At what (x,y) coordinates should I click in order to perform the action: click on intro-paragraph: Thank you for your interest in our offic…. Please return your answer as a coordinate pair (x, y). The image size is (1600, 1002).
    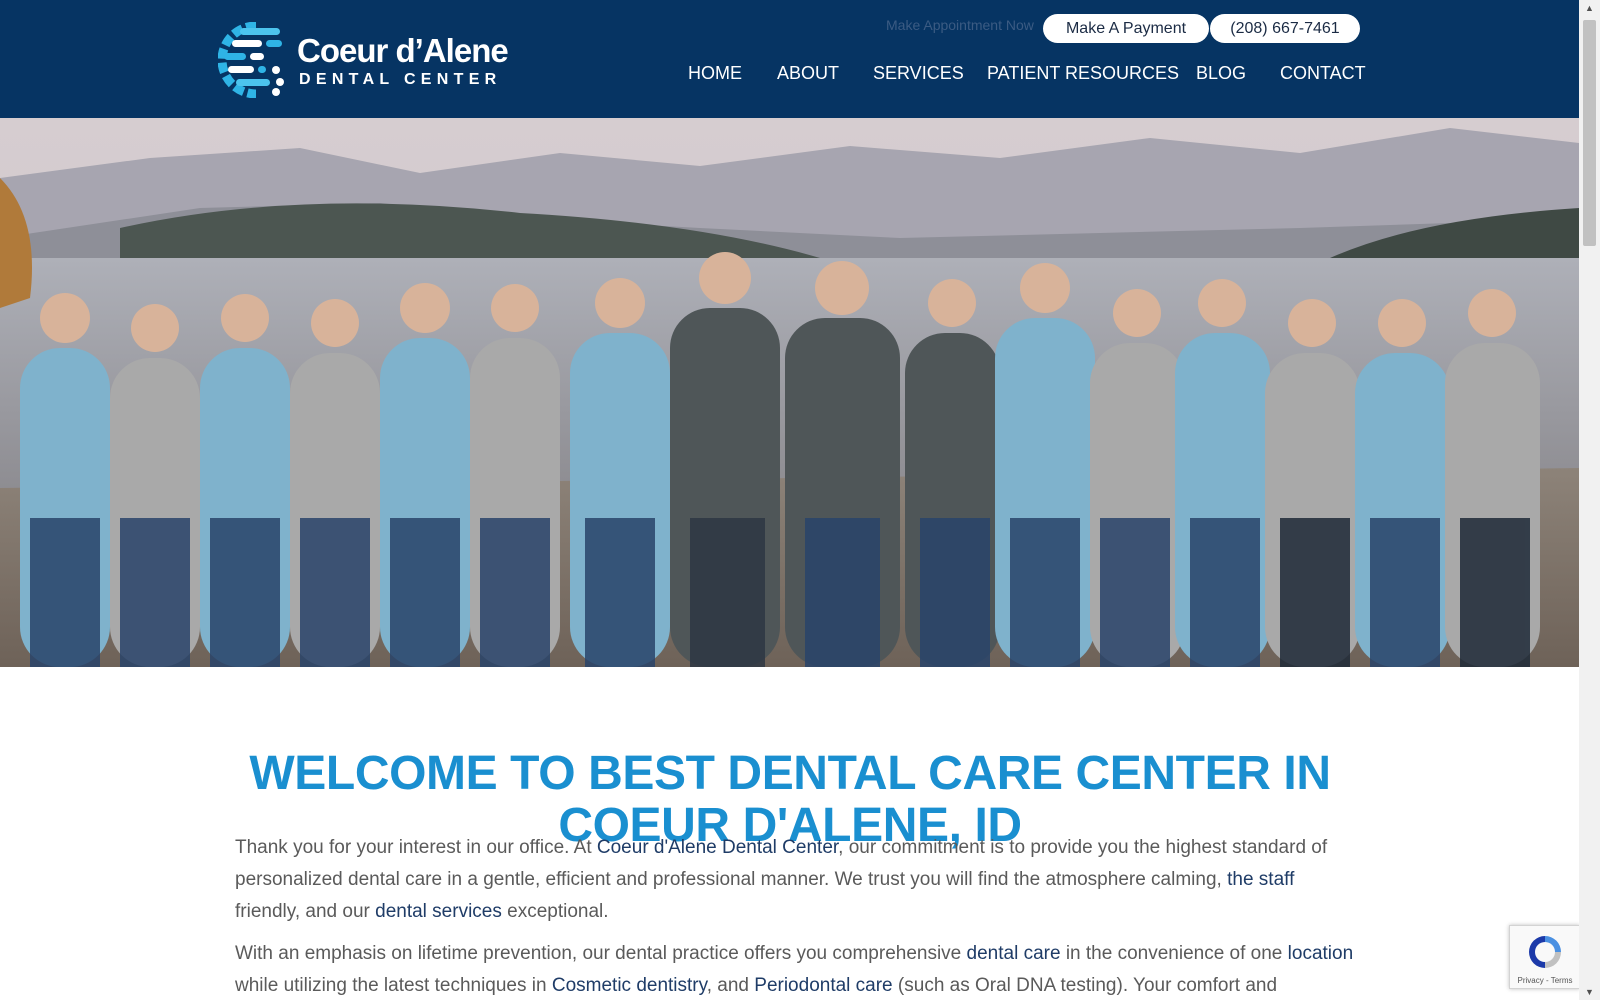
    Looking at the image, I should click on (795, 880).